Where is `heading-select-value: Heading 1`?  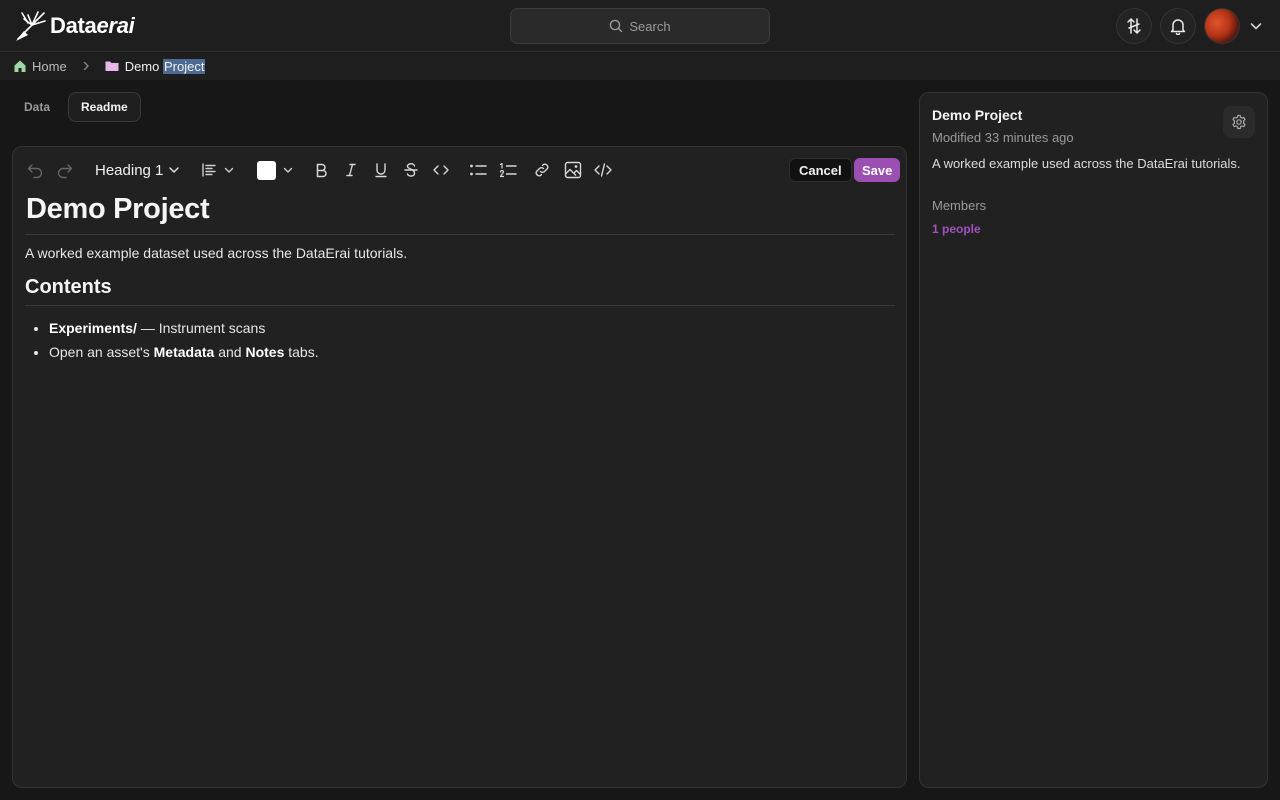
heading-select-value: Heading 1 is located at coordinates (129, 170).